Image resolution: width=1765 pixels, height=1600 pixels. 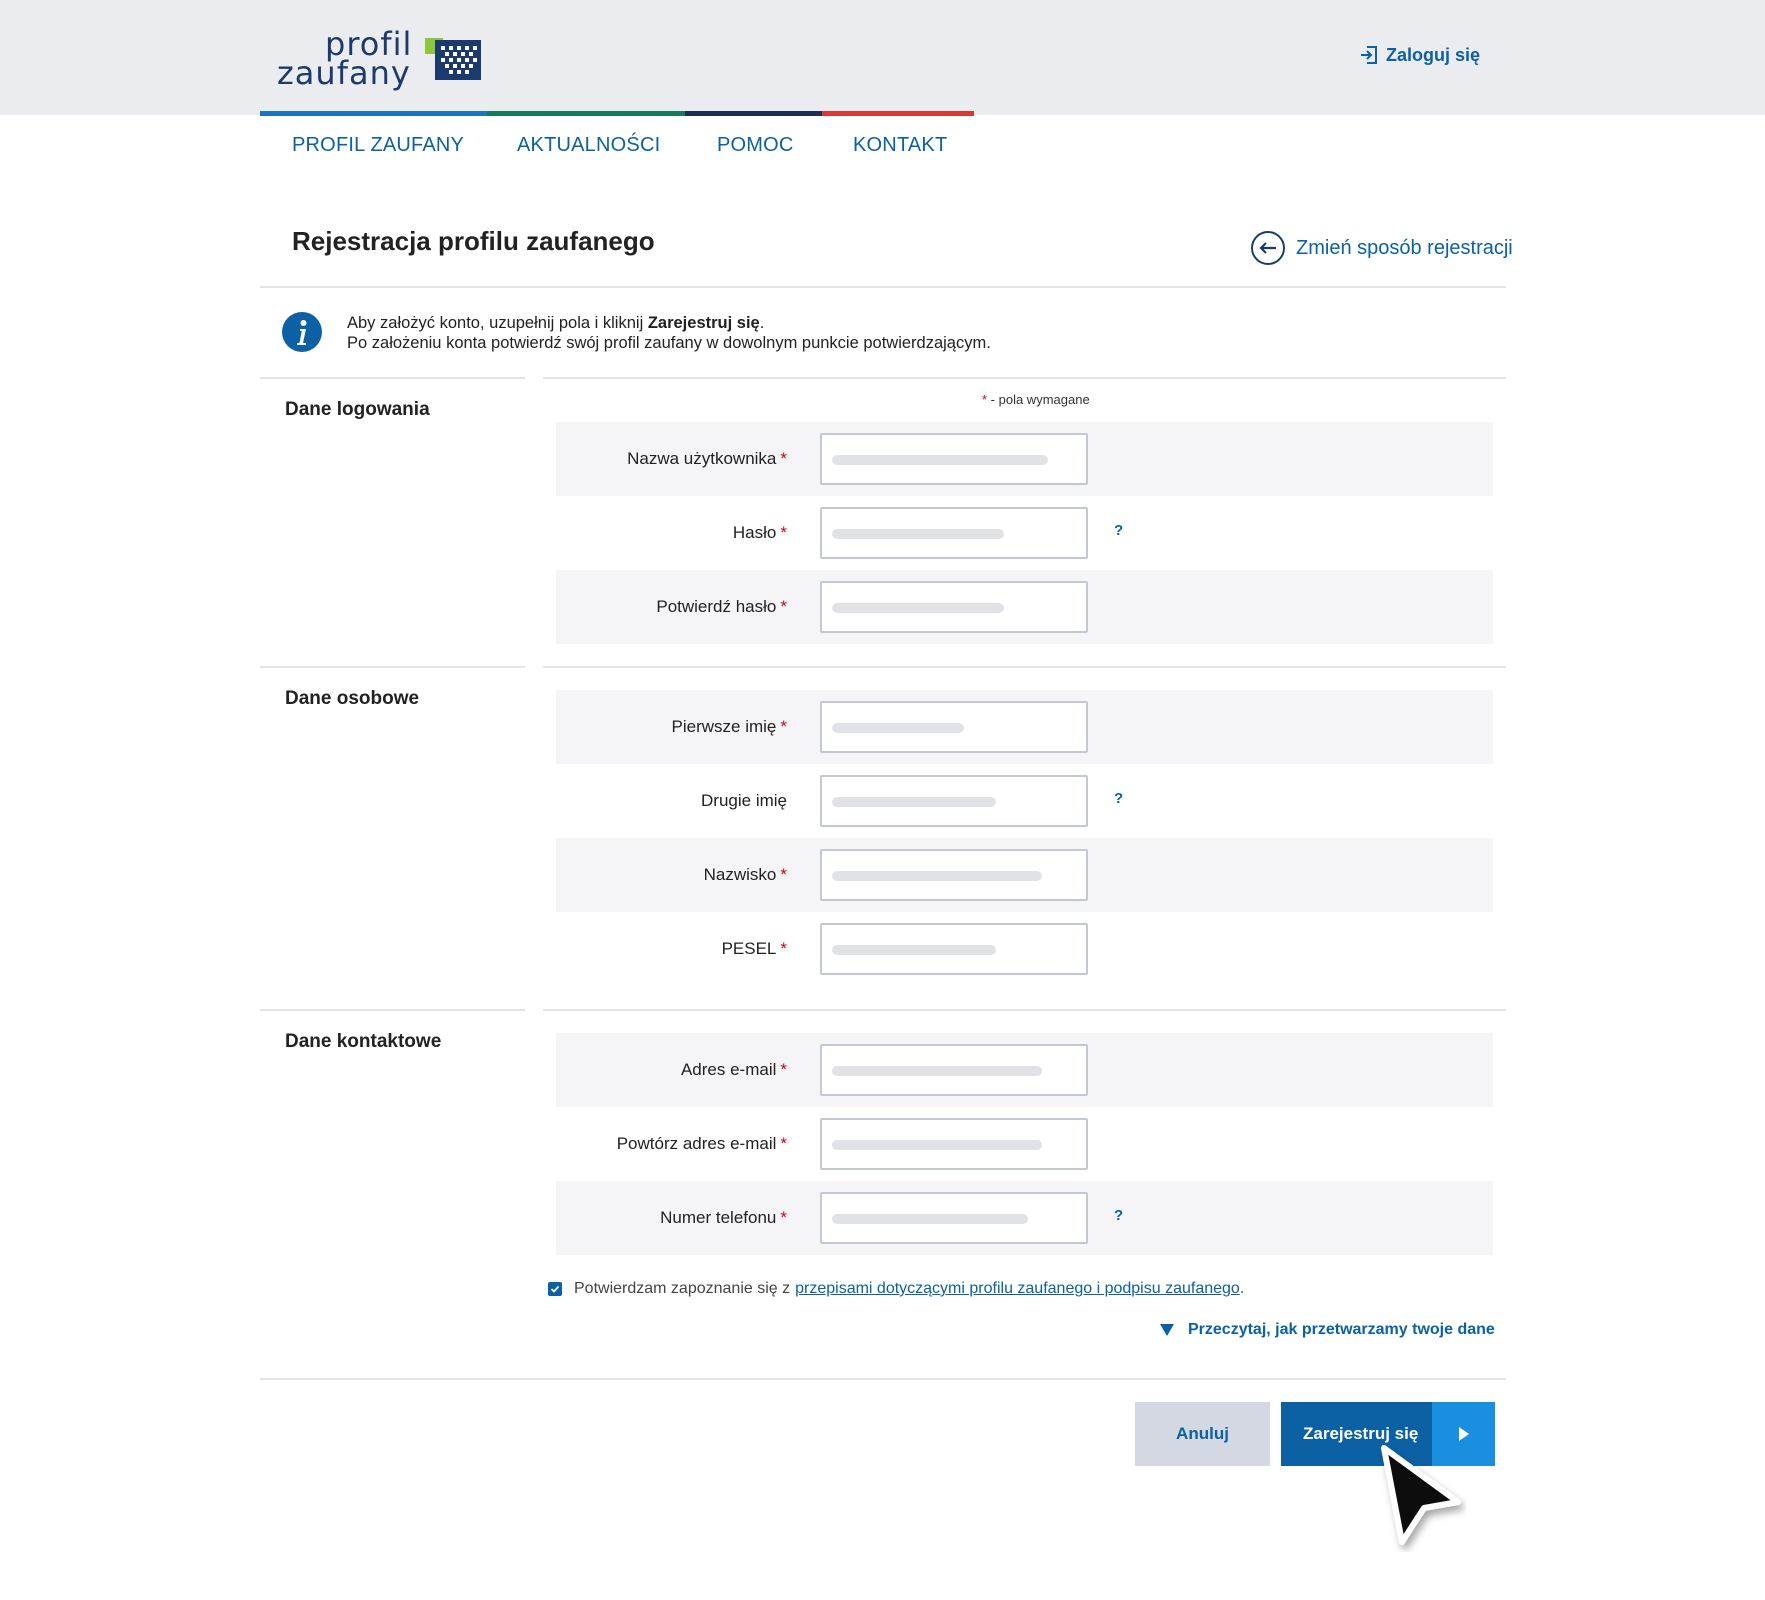 I want to click on section-title-contact: Dane kontaktowe, so click(x=363, y=1041).